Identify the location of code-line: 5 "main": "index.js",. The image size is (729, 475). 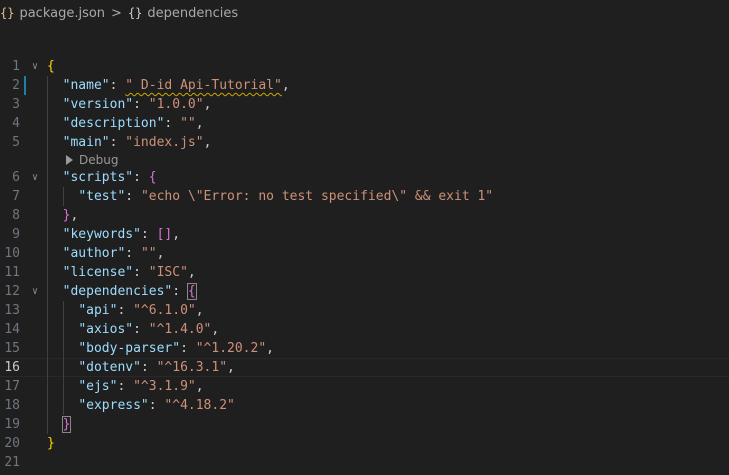
(364, 142).